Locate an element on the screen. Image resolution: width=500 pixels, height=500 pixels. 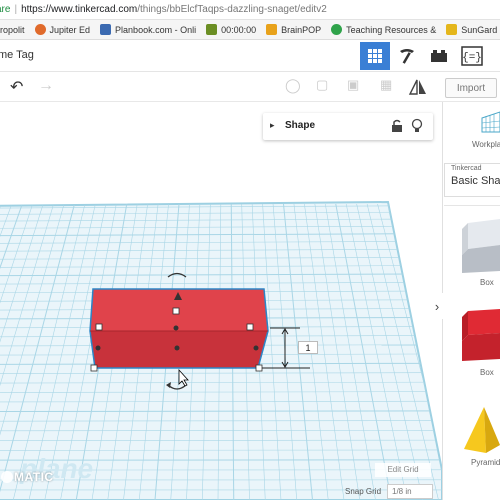
code-blocks-icon: {=} is located at coordinates (472, 56).